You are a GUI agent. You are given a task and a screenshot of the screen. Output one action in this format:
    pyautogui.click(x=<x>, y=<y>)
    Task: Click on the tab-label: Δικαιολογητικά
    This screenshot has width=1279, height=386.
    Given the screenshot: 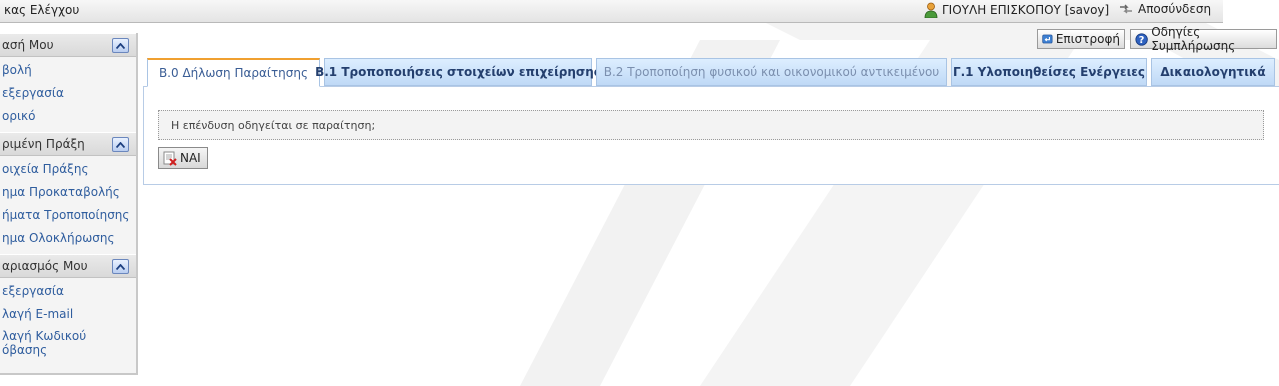 What is the action you would take?
    pyautogui.click(x=1213, y=72)
    